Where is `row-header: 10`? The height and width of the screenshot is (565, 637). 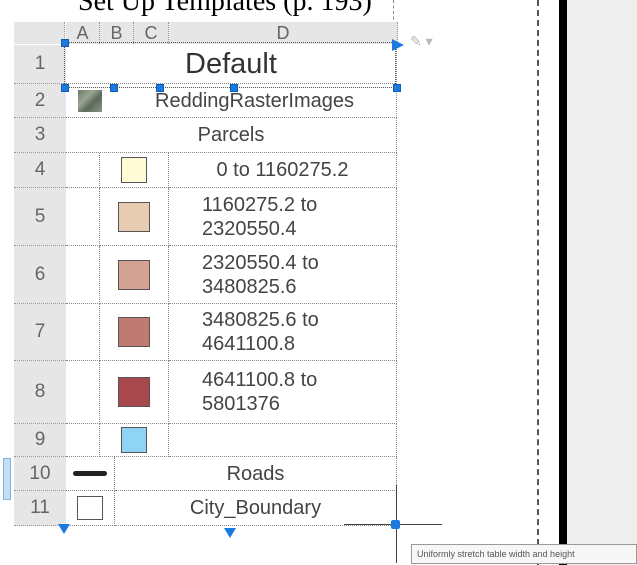
row-header: 10 is located at coordinates (40, 474).